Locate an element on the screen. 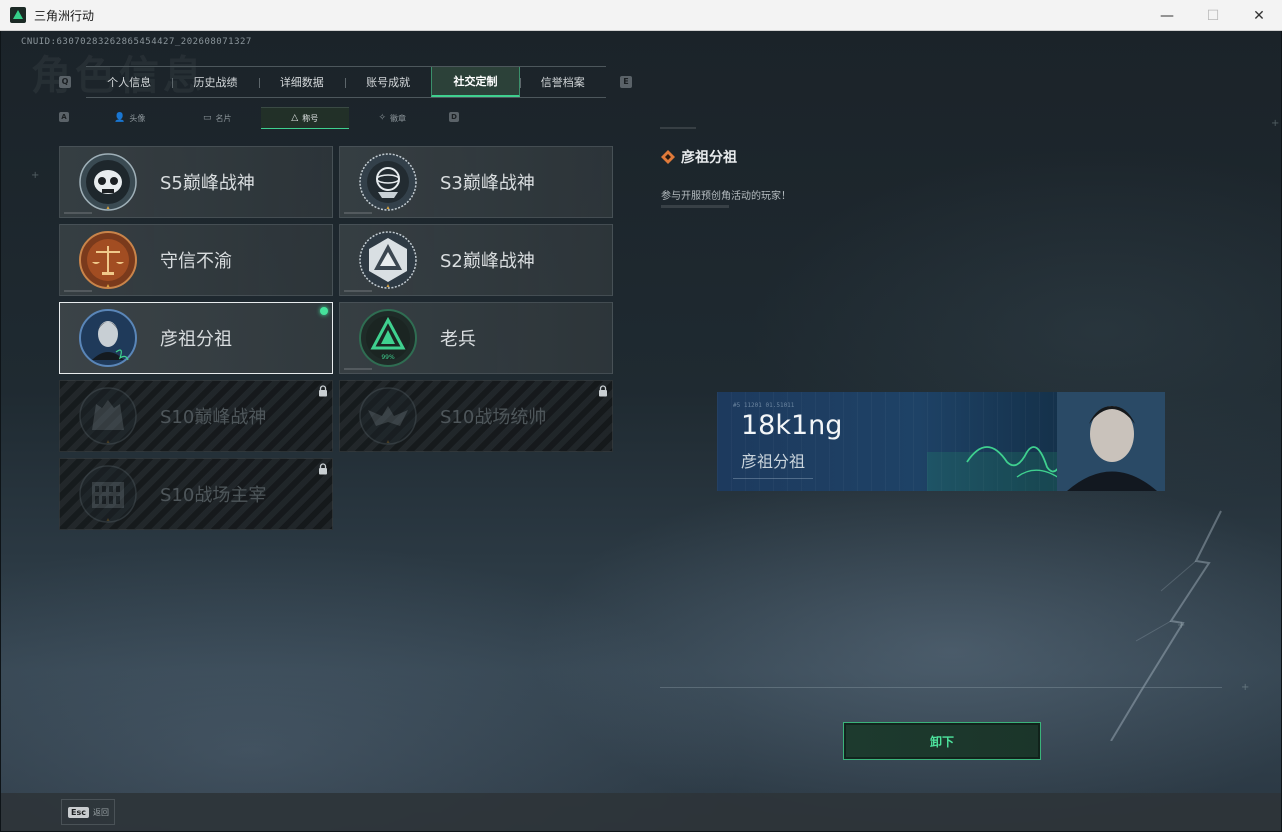 The height and width of the screenshot is (832, 1282). window-titlebar: 三角洲行动 — ☐ ✕ is located at coordinates (641, 15).